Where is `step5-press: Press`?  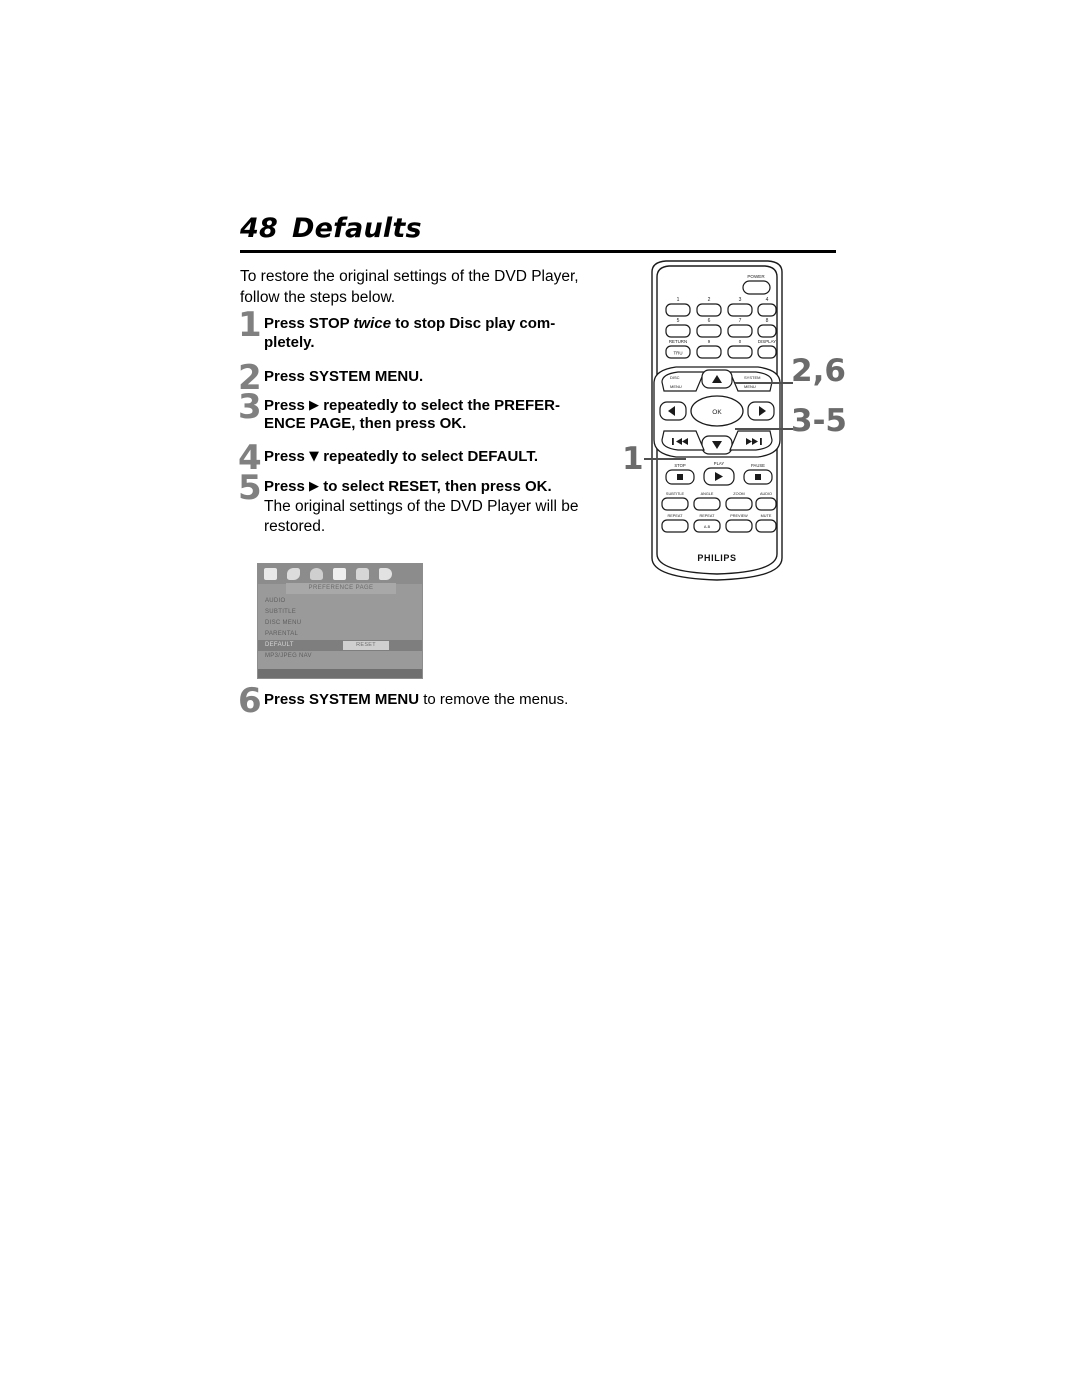 step5-press: Press is located at coordinates (287, 486).